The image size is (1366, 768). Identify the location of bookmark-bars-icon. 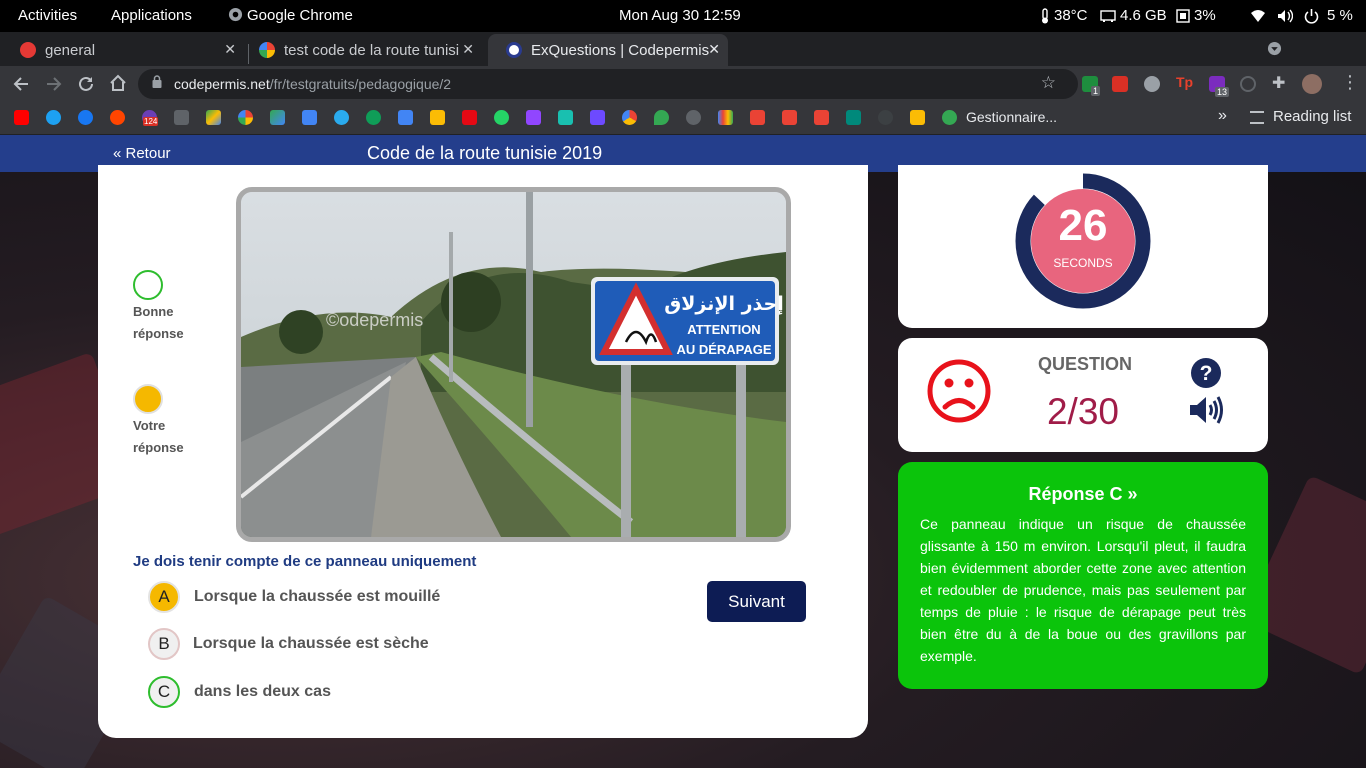
(725, 117).